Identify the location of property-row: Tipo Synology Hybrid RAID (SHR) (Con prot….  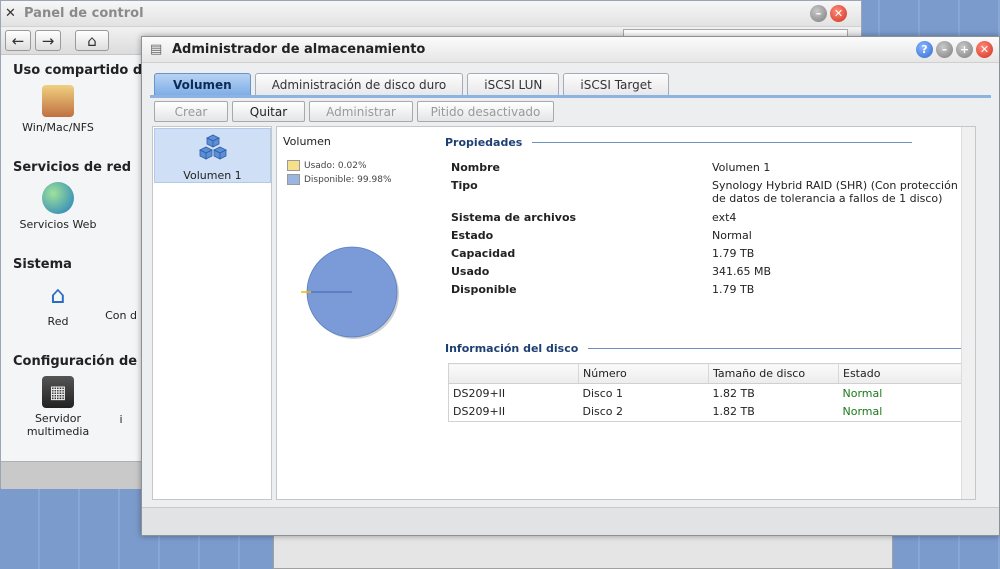
(711, 192).